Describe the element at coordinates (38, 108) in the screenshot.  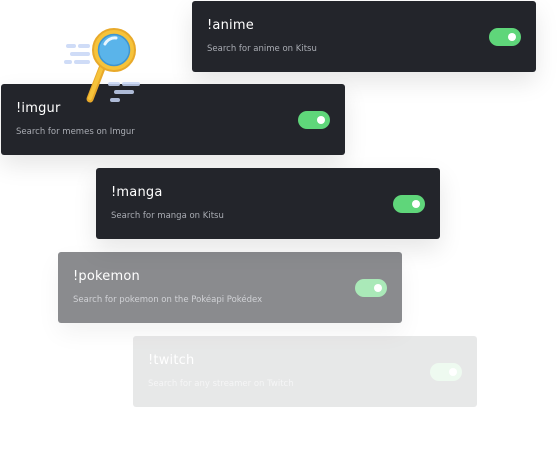
I see `command-title: !imgur` at that location.